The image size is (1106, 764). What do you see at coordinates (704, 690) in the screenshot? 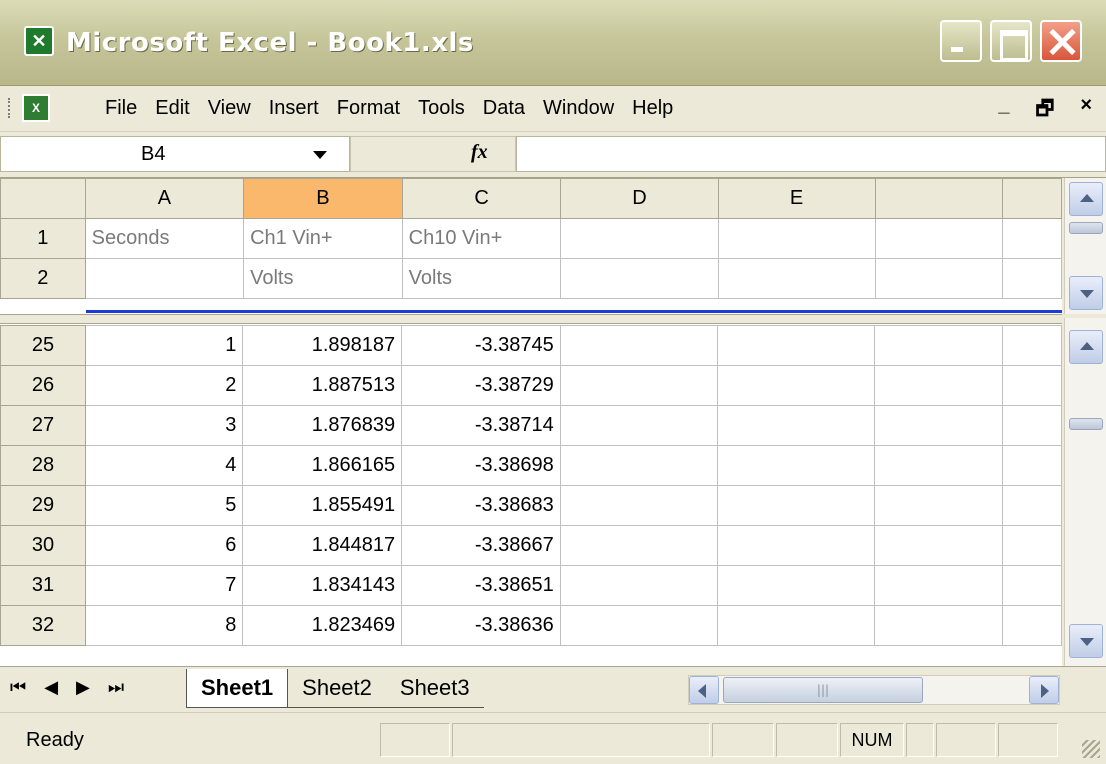
I see `scroll-left-button` at bounding box center [704, 690].